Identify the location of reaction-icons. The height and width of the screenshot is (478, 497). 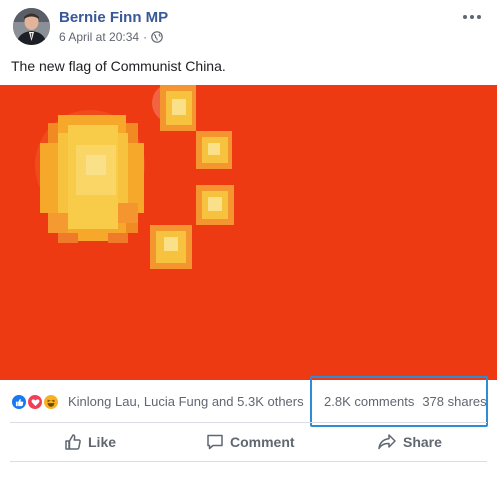
(38, 402).